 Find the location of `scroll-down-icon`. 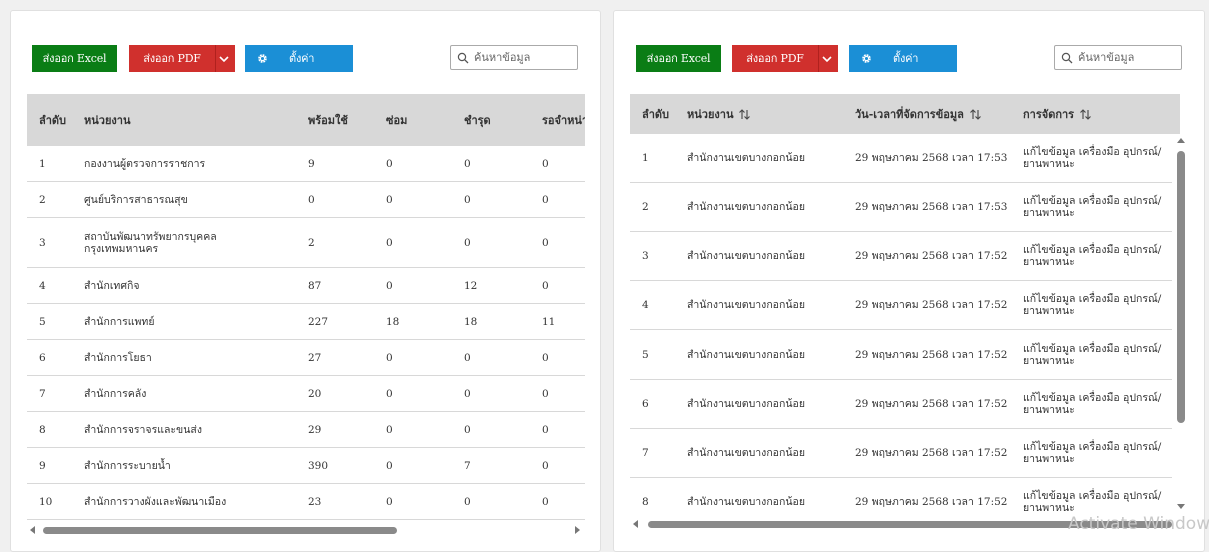

scroll-down-icon is located at coordinates (1181, 506).